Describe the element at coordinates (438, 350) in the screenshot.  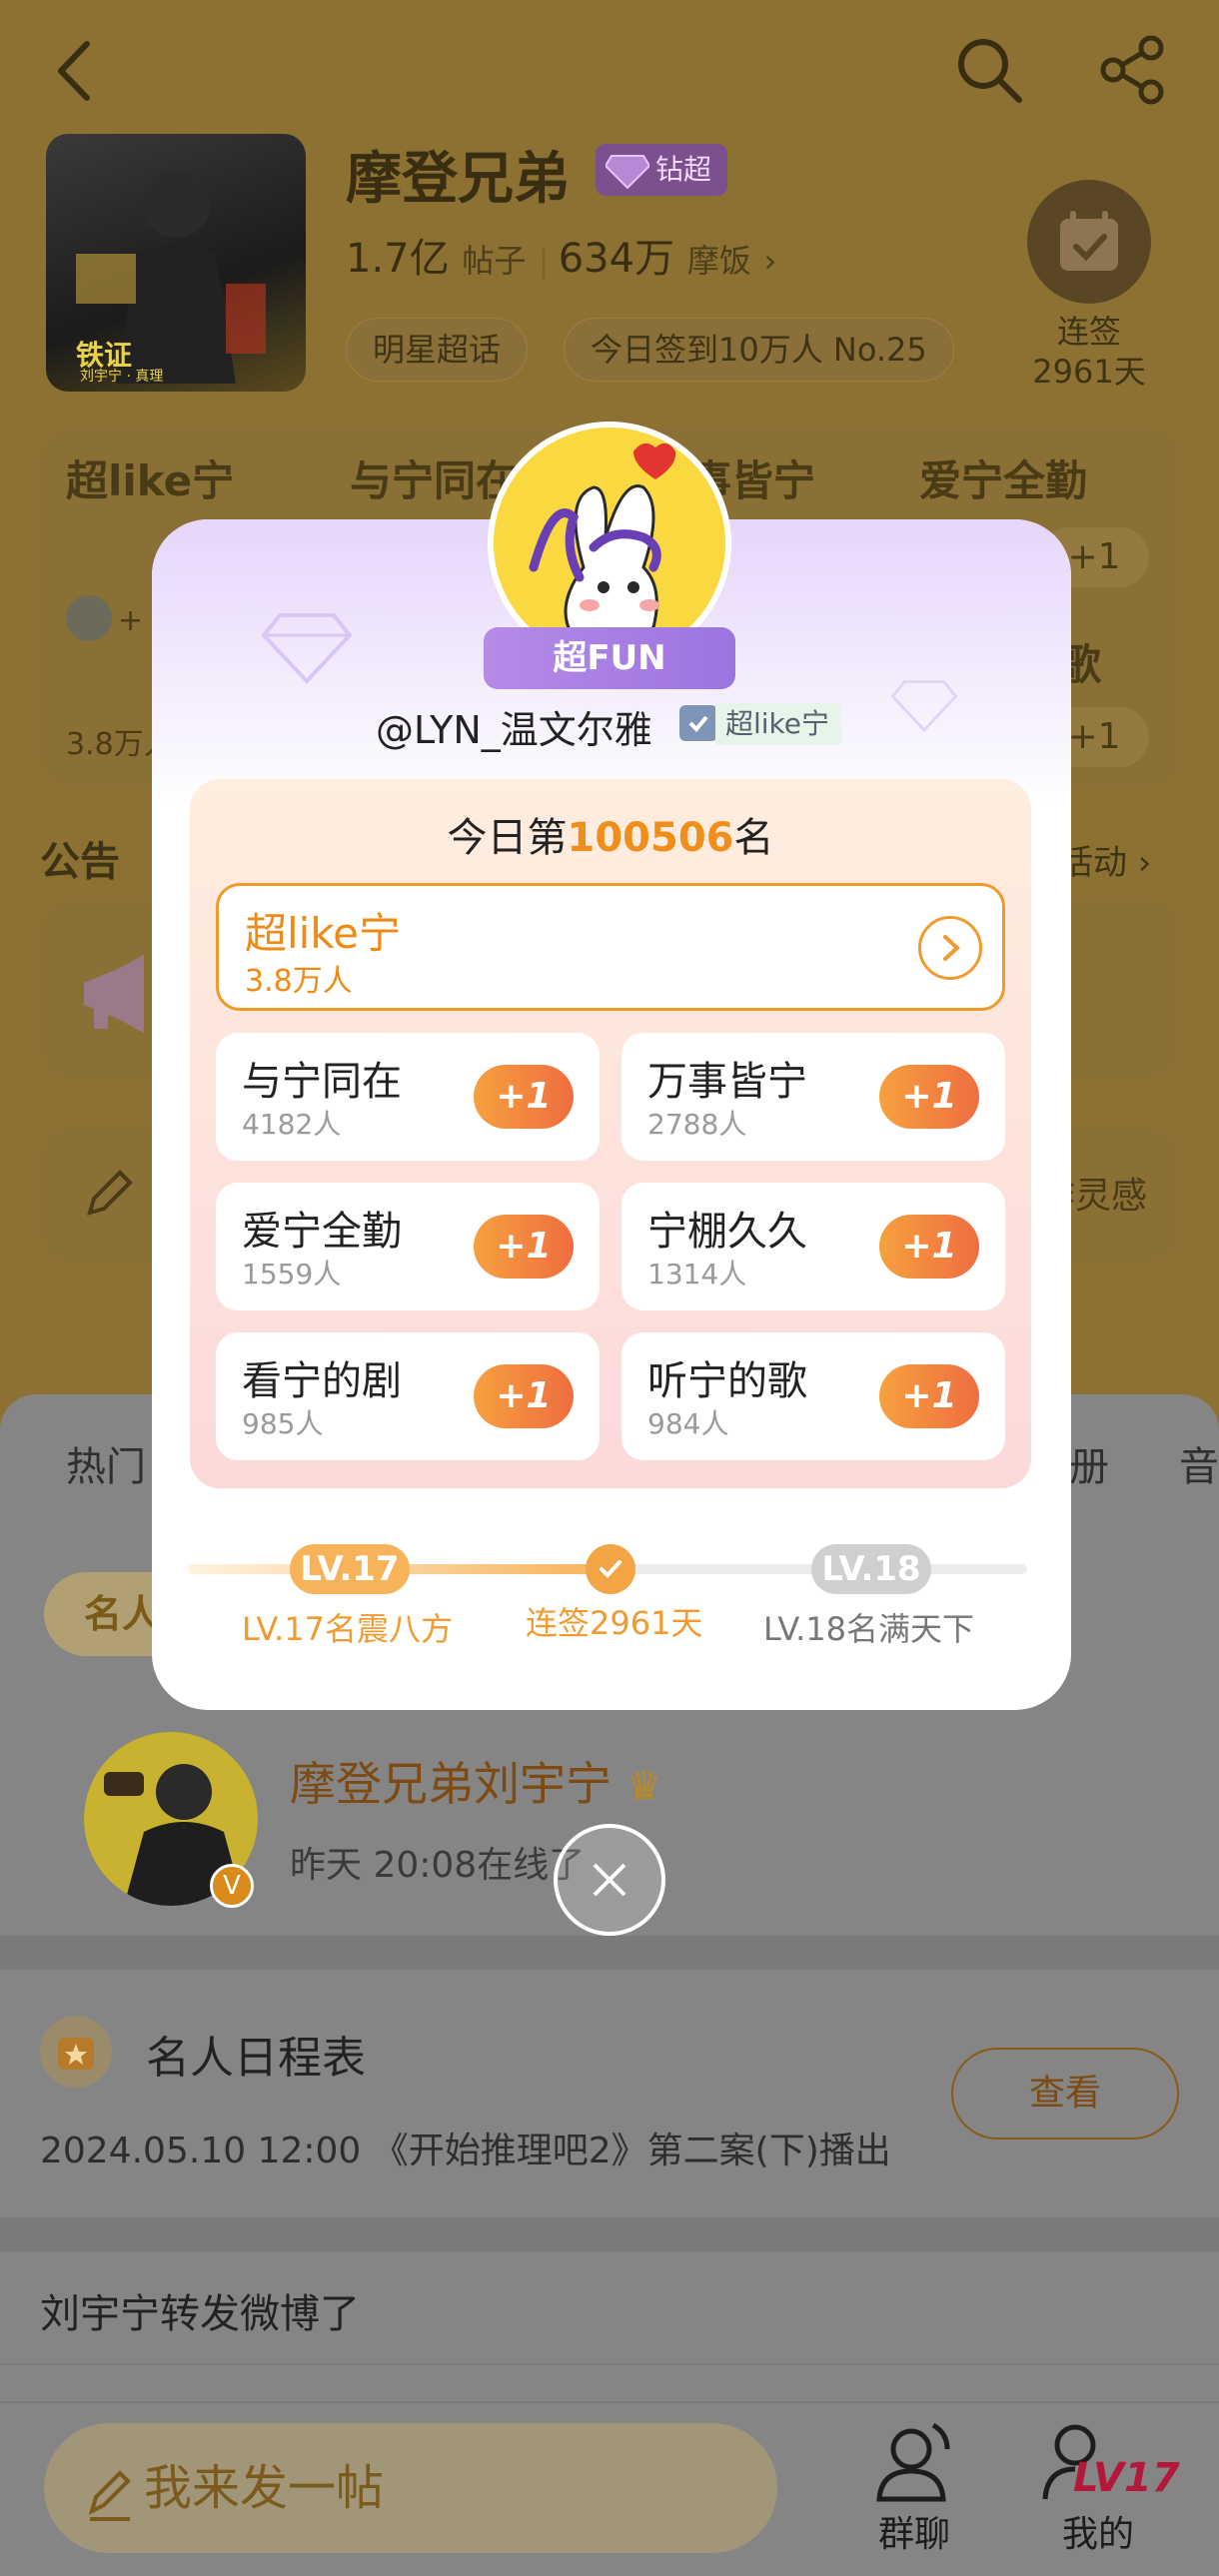
I see `star-topic-tag: 明星超话` at that location.